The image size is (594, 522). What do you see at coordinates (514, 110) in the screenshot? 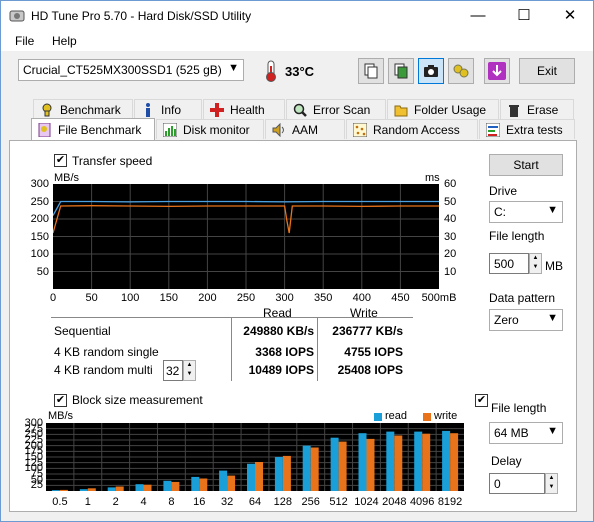
I see `trash-icon` at bounding box center [514, 110].